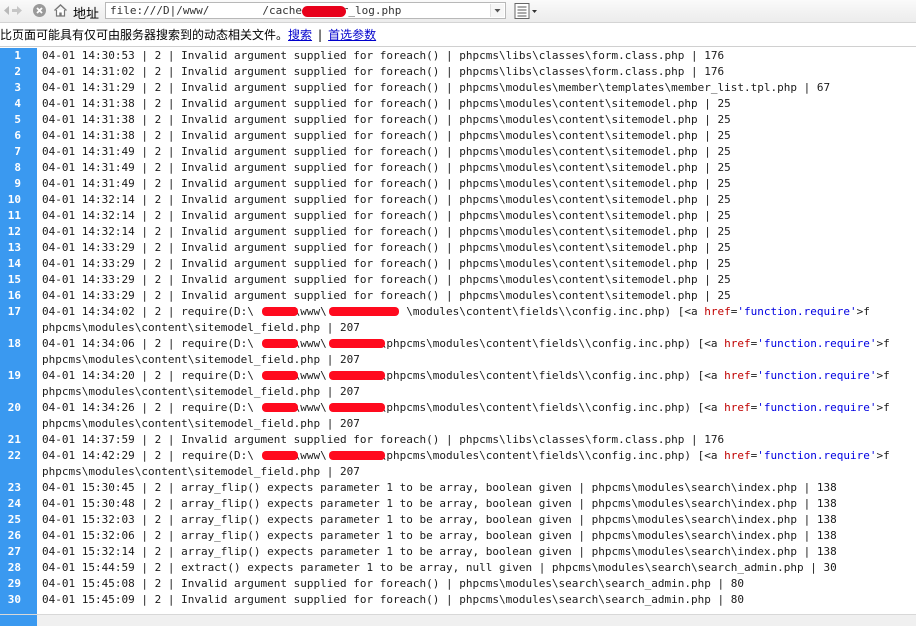  Describe the element at coordinates (14, 279) in the screenshot. I see `line-number: 15` at that location.